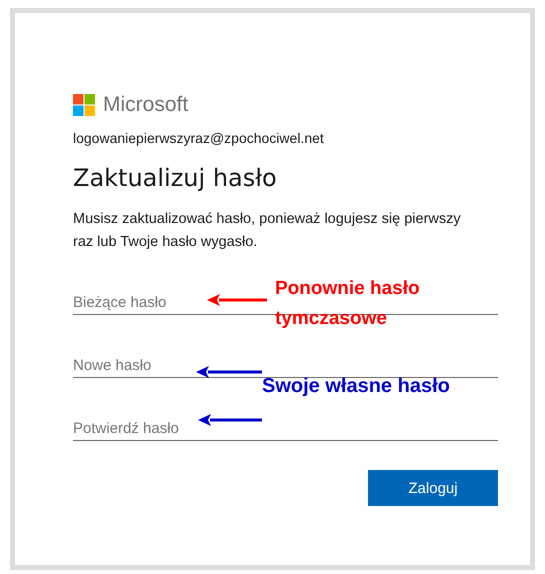  I want to click on password-field: Potwierdź hasło, so click(285, 429).